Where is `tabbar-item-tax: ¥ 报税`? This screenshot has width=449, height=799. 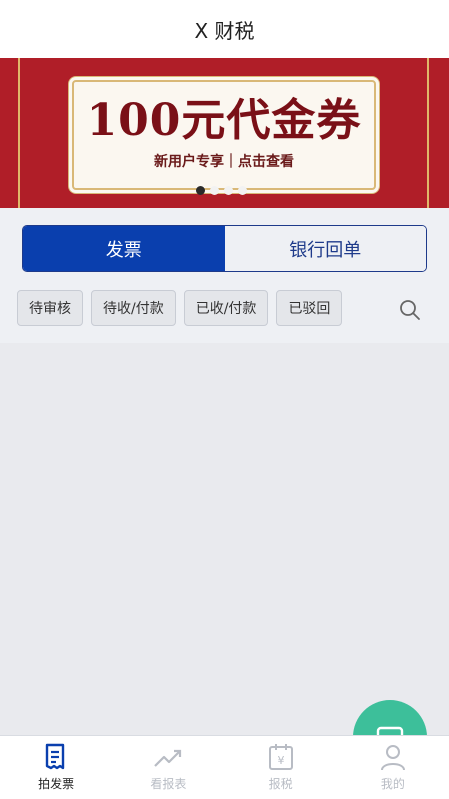
tabbar-item-tax: ¥ 报税 is located at coordinates (281, 767).